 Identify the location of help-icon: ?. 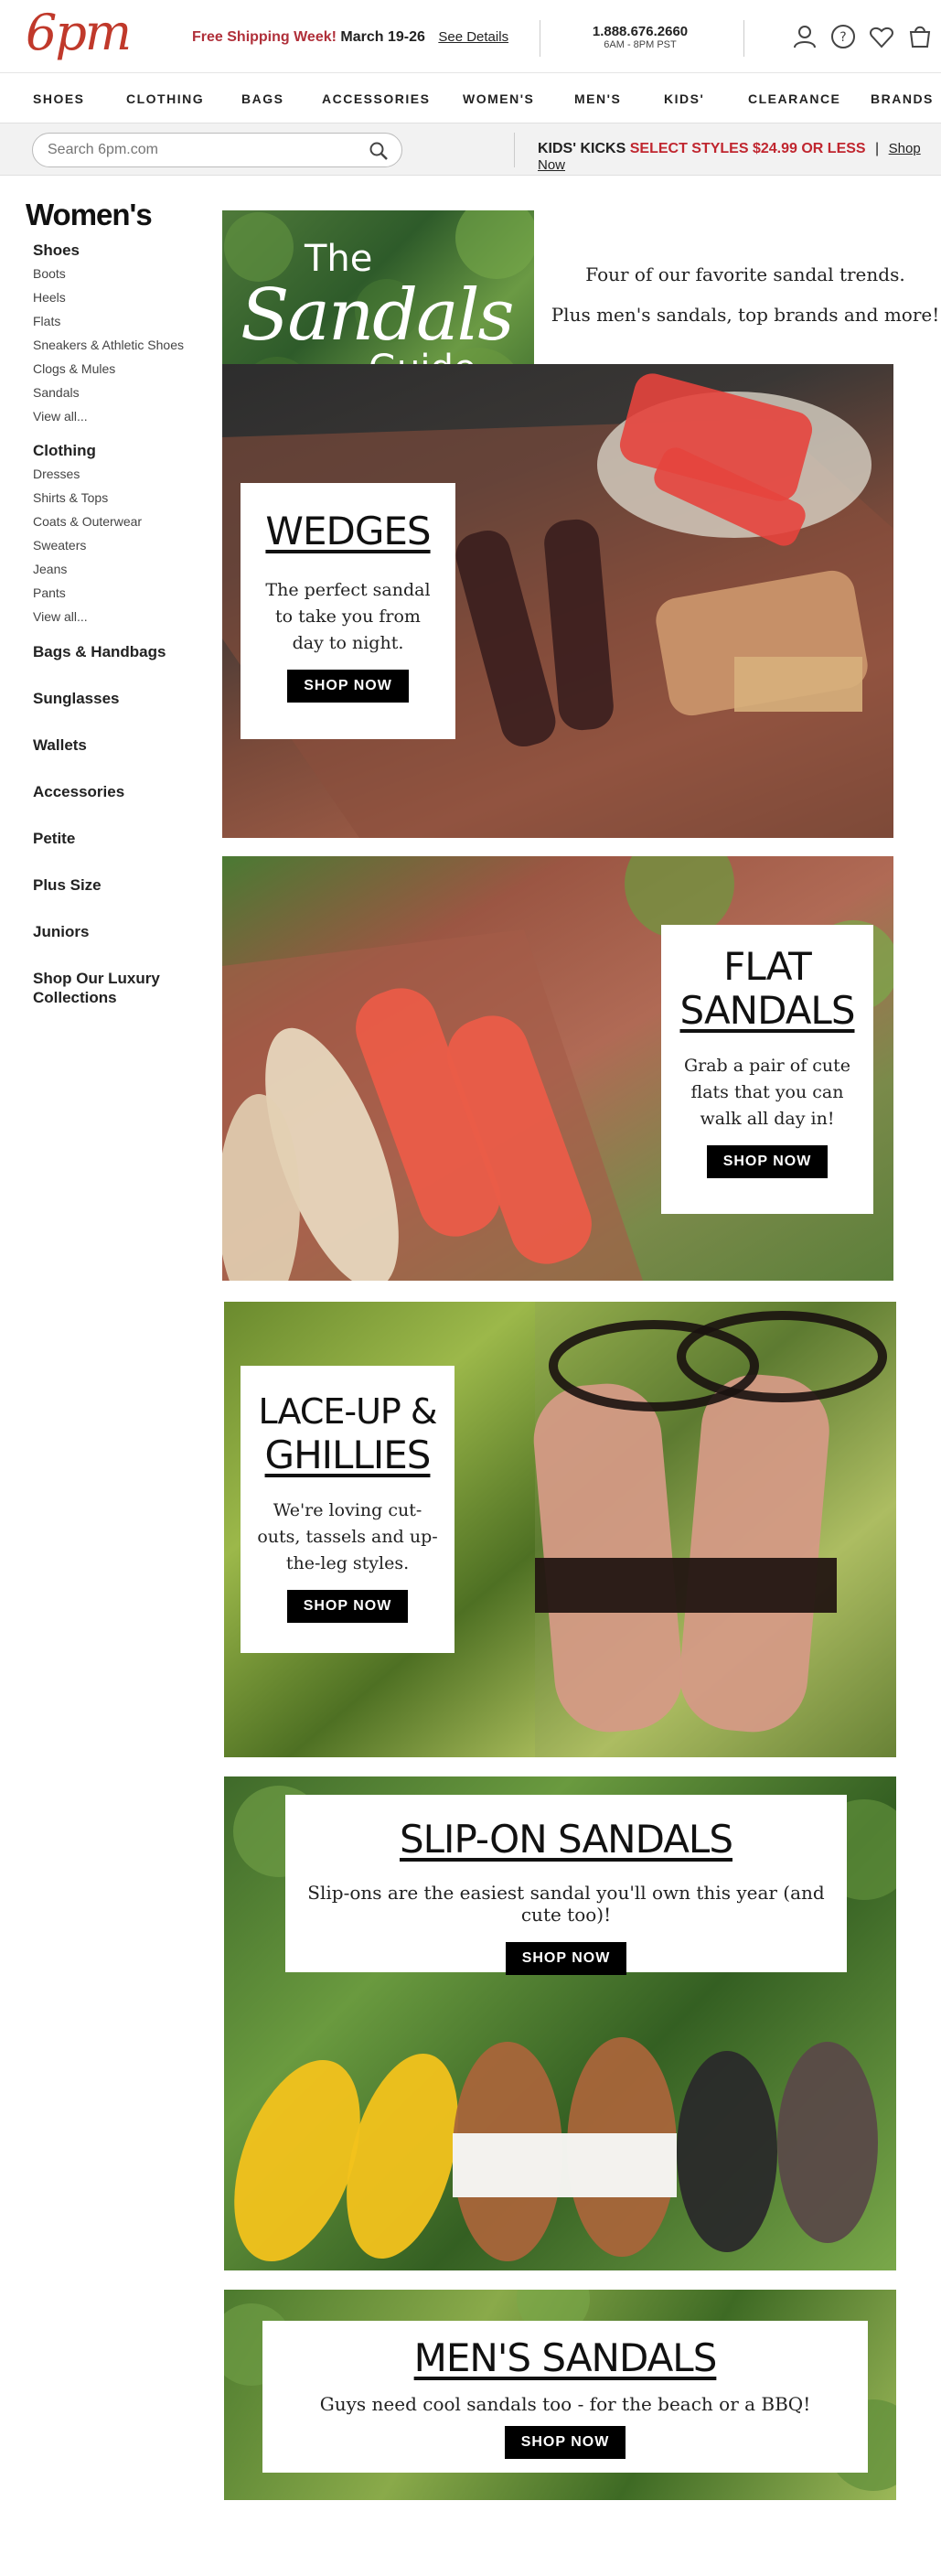
(843, 36).